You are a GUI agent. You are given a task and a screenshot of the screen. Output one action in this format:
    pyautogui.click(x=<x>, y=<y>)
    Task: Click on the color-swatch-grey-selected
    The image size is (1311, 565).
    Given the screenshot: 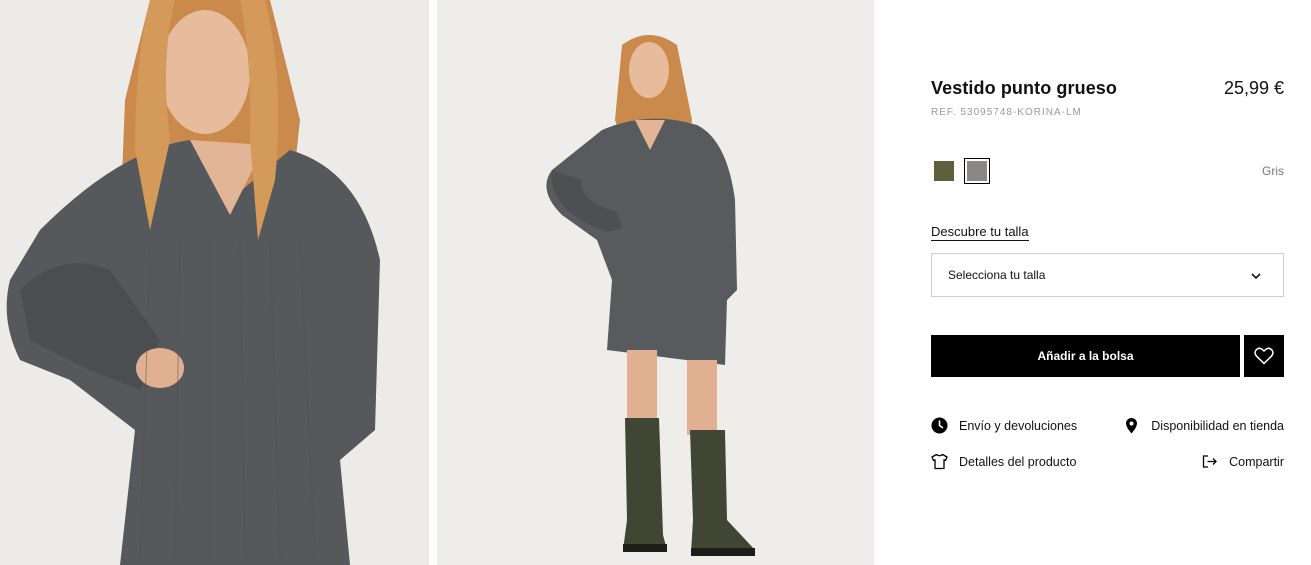 What is the action you would take?
    pyautogui.click(x=977, y=171)
    